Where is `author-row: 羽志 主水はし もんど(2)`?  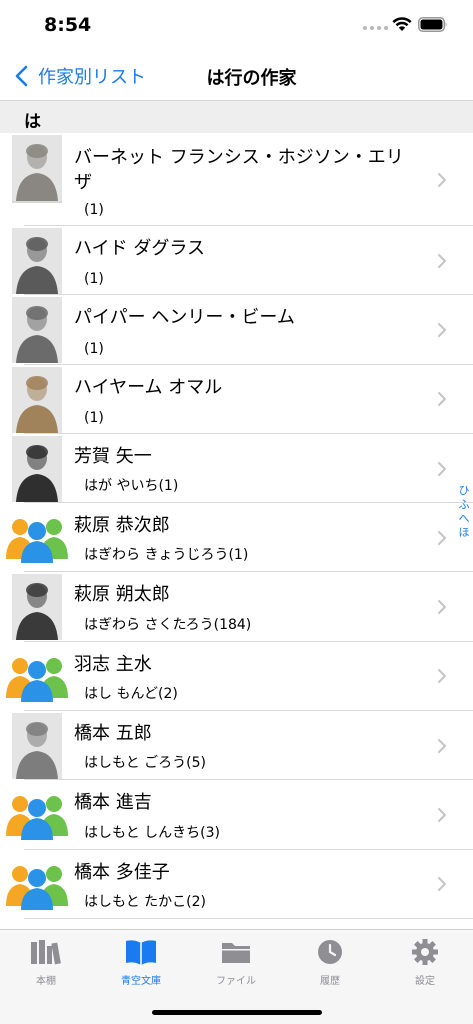 author-row: 羽志 主水はし もんど(2) is located at coordinates (236, 677).